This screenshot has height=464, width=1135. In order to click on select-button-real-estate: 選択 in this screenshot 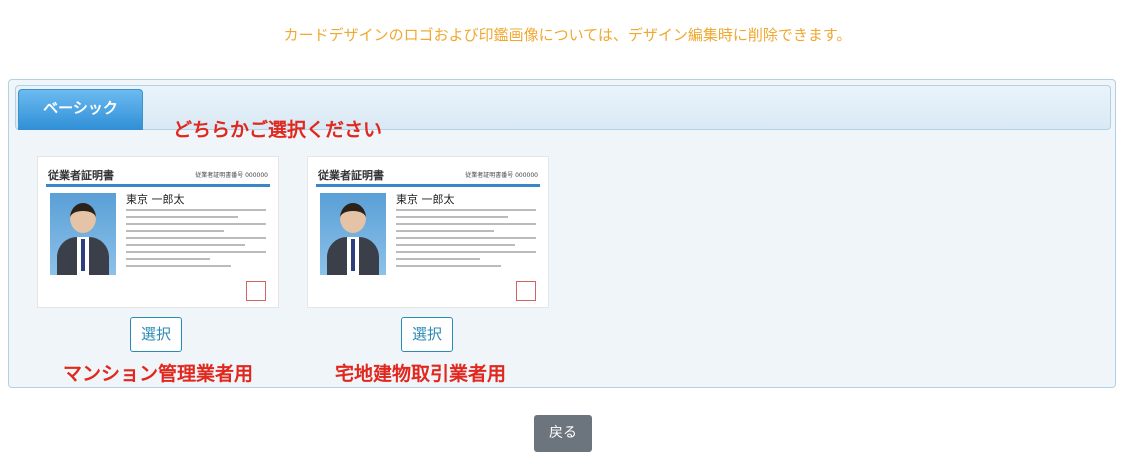, I will do `click(427, 334)`.